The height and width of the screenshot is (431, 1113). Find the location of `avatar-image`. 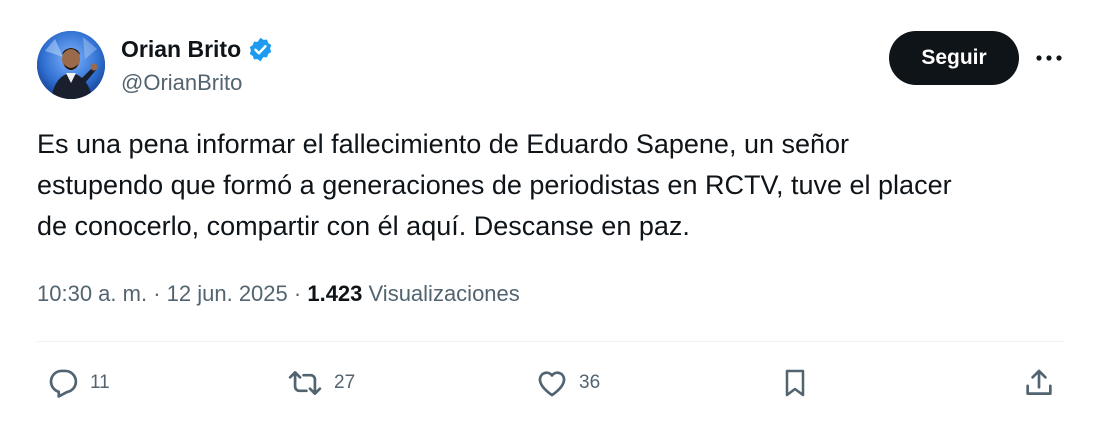

avatar-image is located at coordinates (71, 65).